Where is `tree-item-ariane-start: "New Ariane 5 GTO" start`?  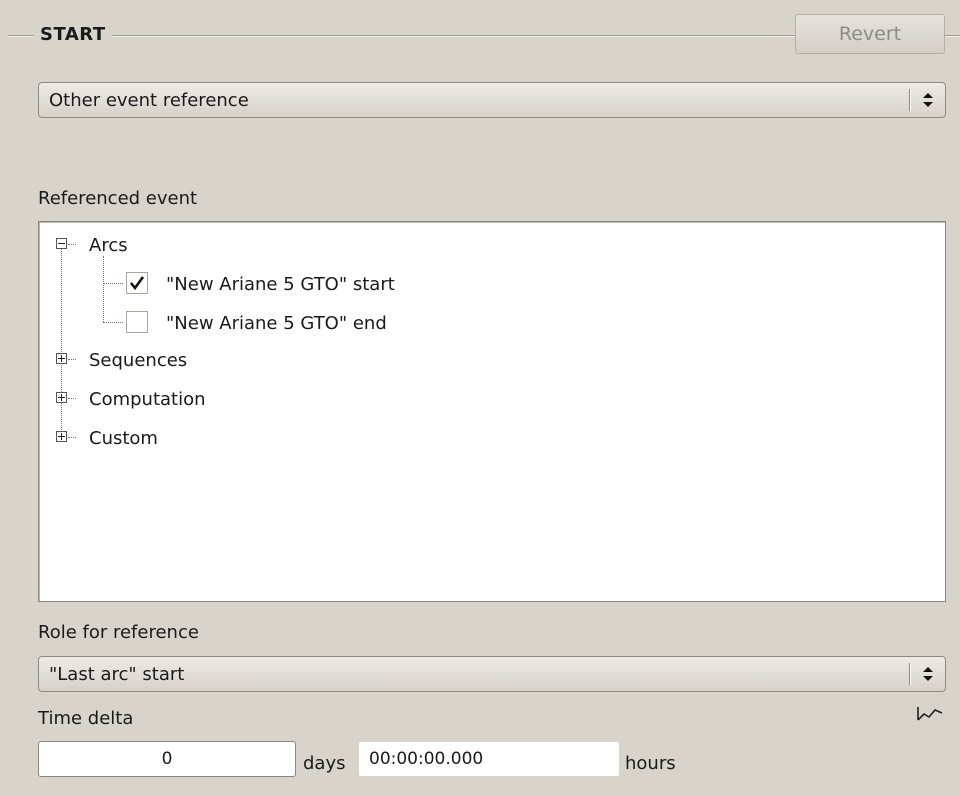 tree-item-ariane-start: "New Ariane 5 GTO" start is located at coordinates (280, 284).